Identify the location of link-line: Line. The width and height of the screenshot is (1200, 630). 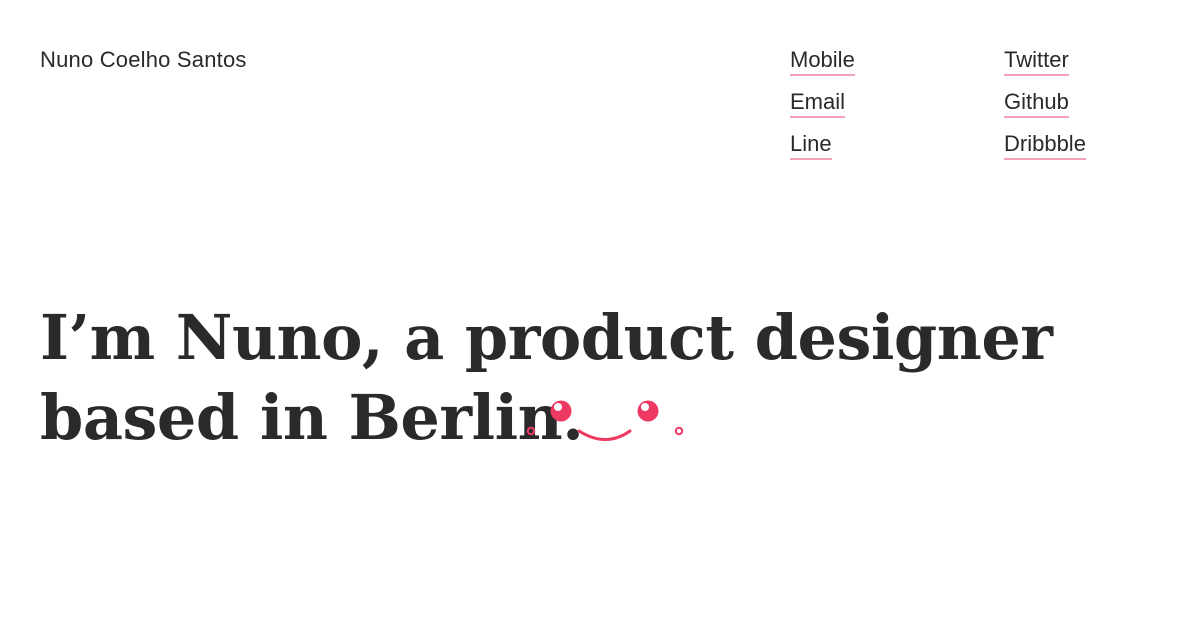
(811, 145).